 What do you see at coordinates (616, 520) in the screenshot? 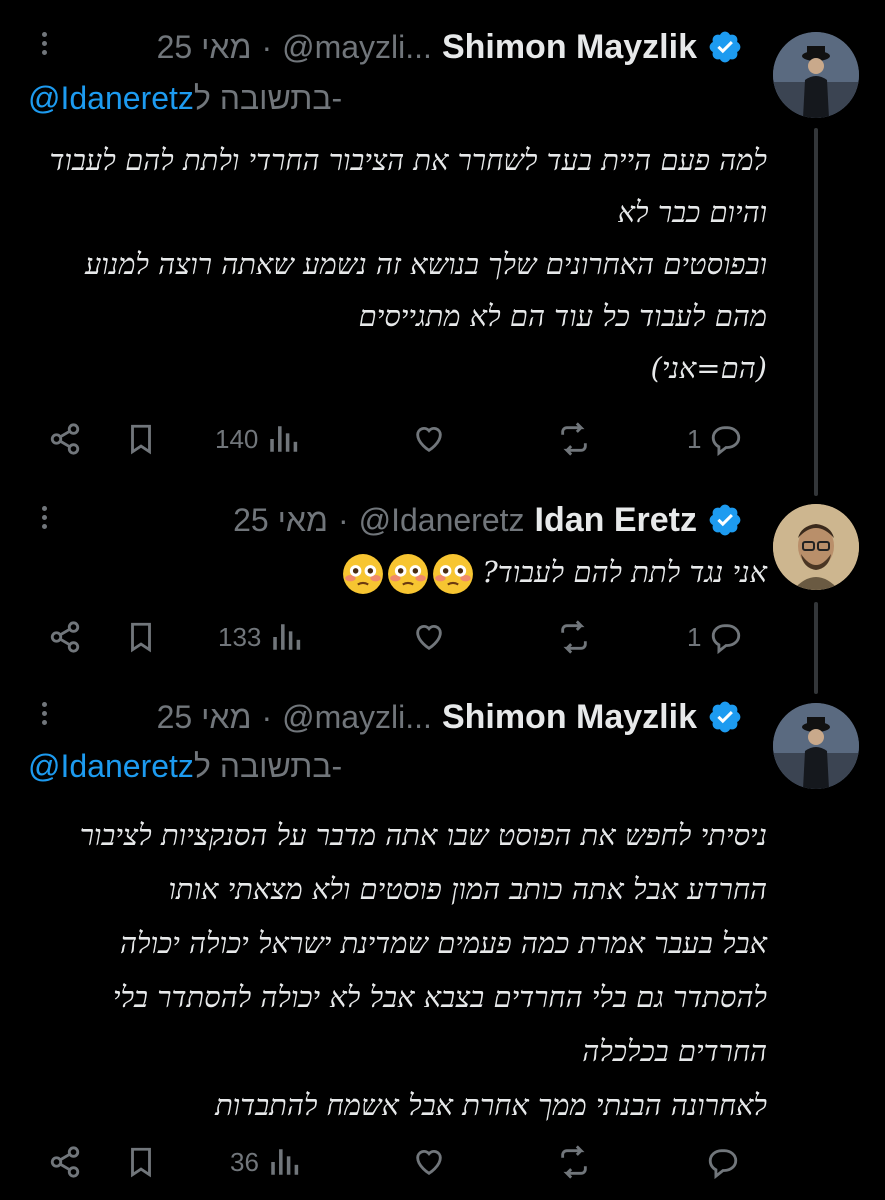
I see `author-name: Idan Eretz` at bounding box center [616, 520].